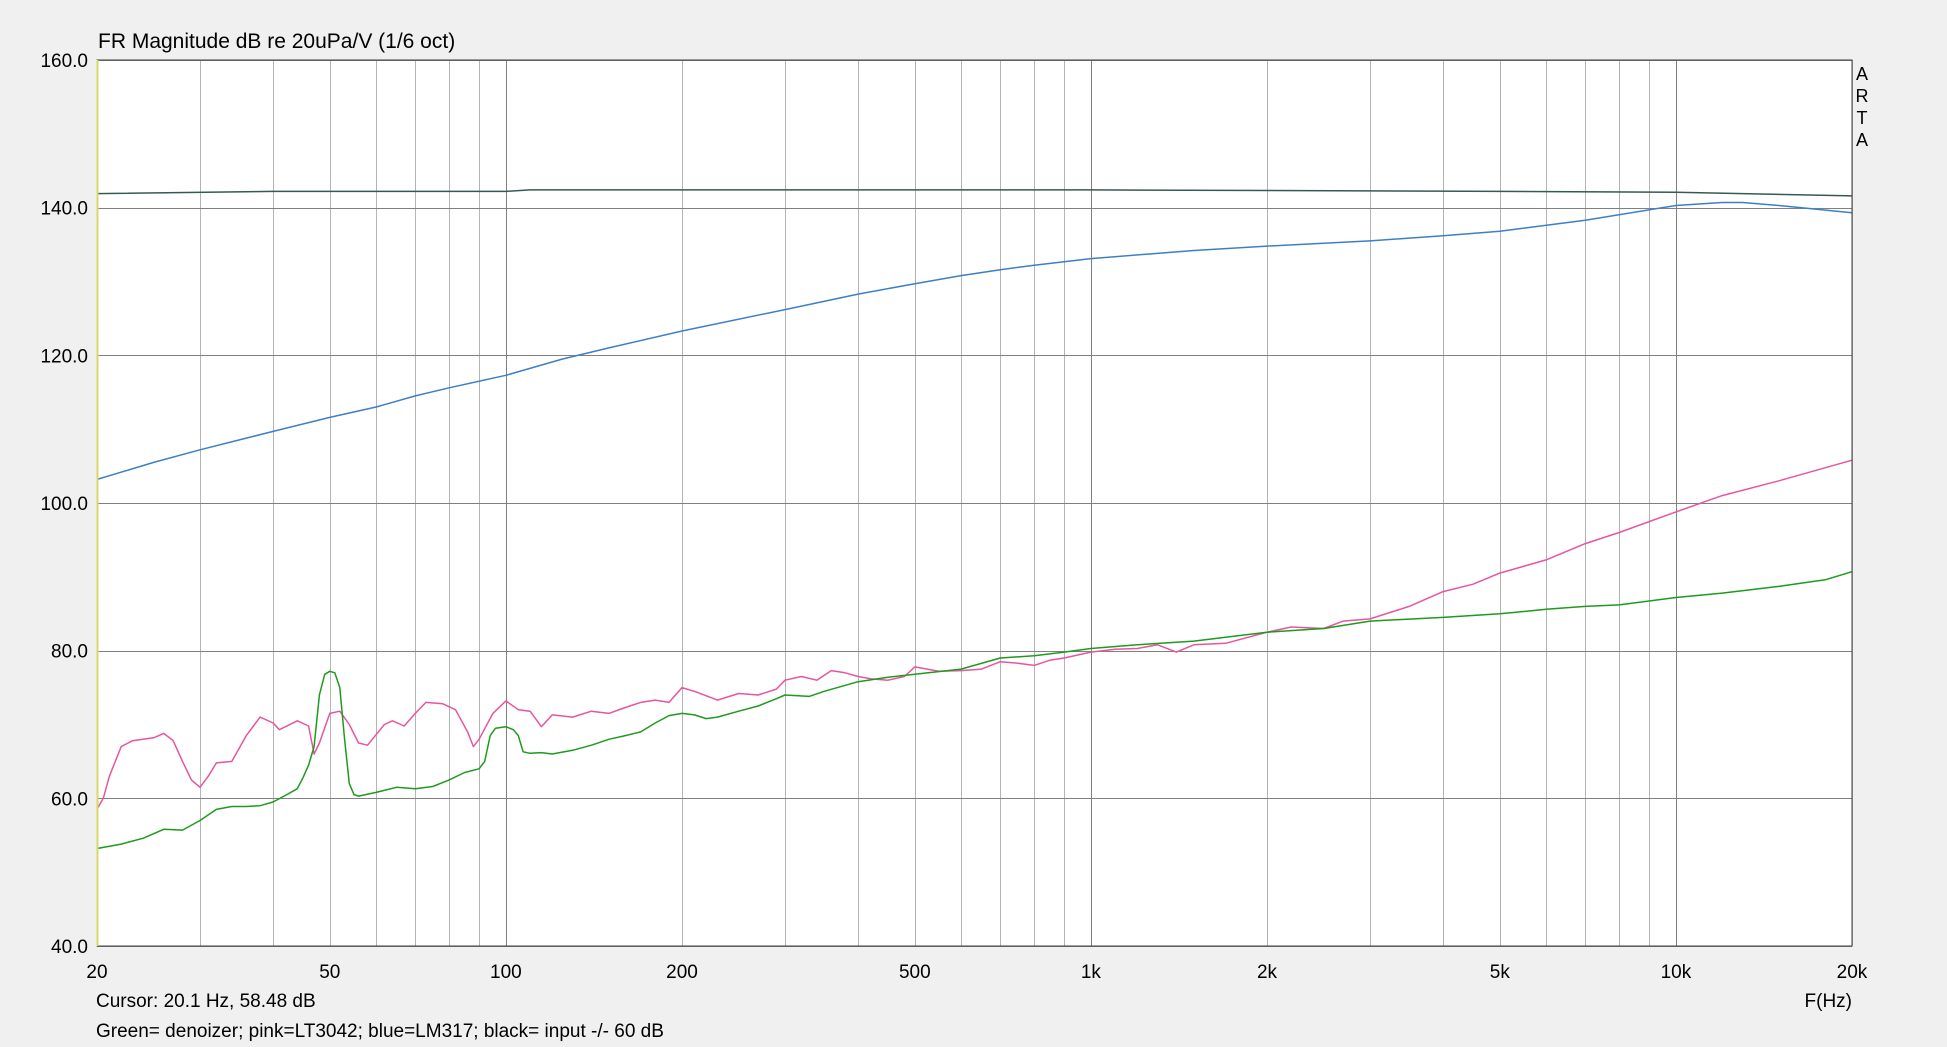  Describe the element at coordinates (682, 972) in the screenshot. I see `x-tick-label: 200` at that location.